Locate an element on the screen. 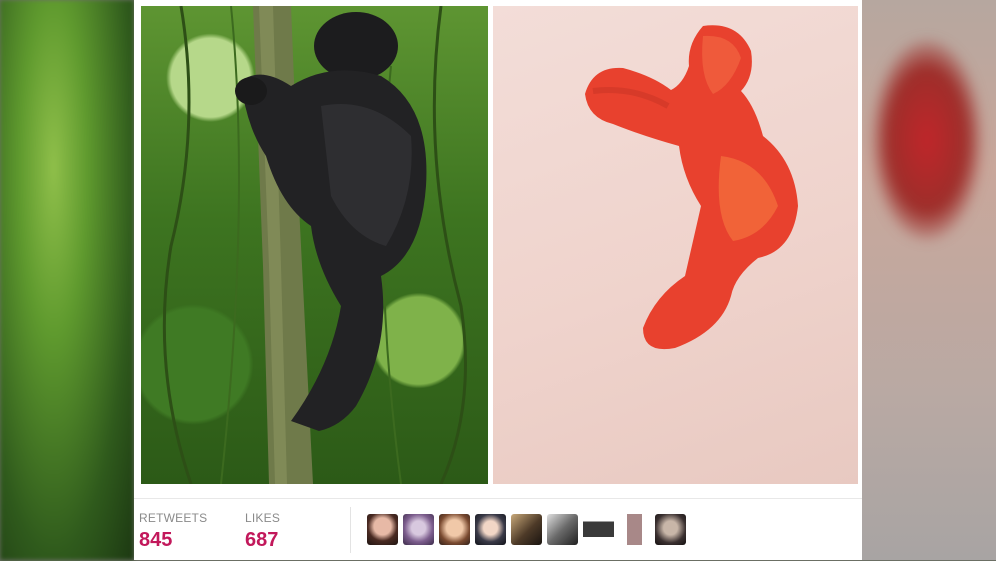  blurred-background-left is located at coordinates (67, 280).